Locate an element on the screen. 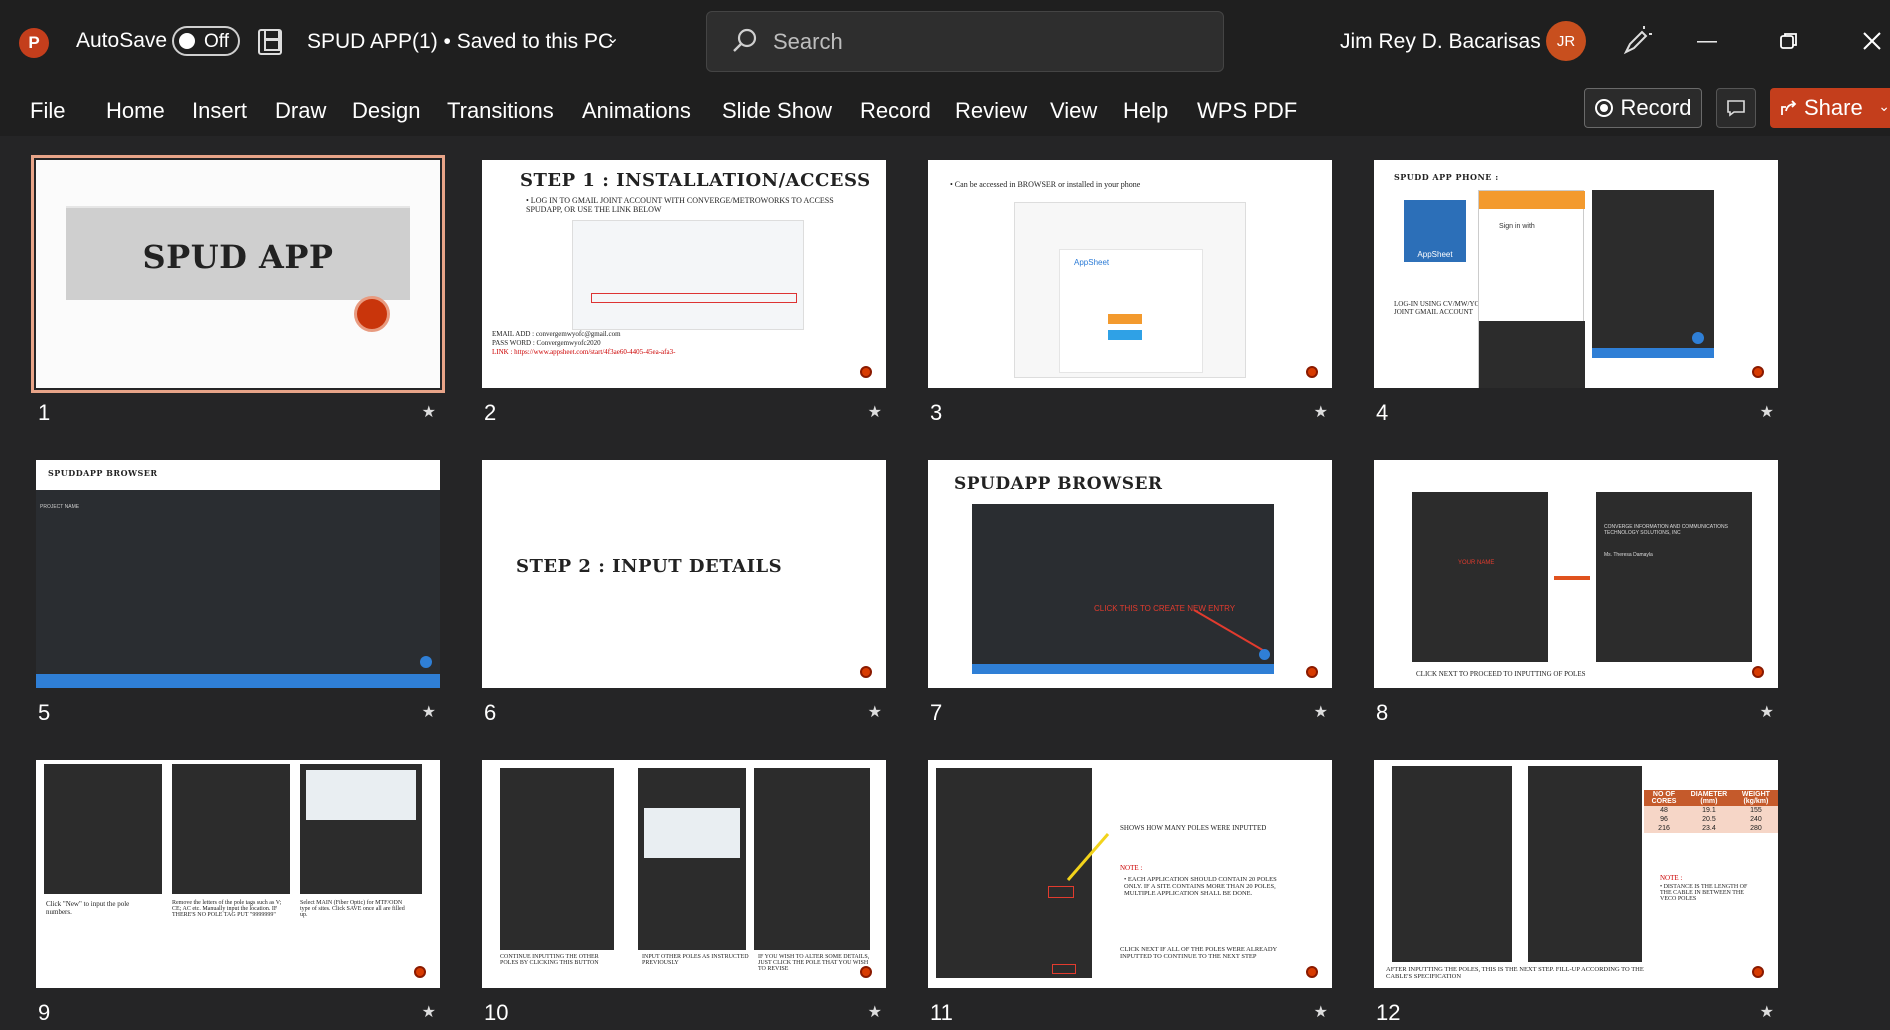  slide-number: 7 is located at coordinates (936, 712).